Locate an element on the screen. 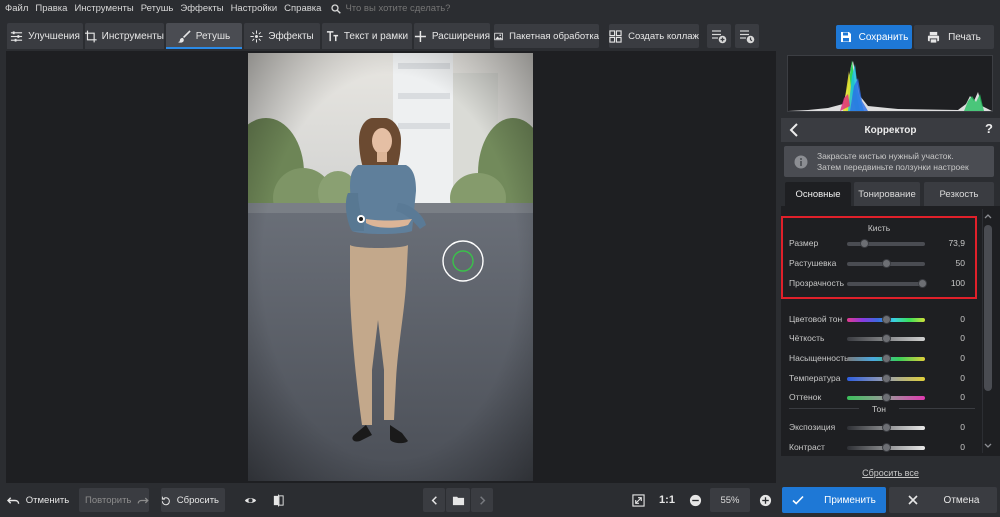 This screenshot has height=517, width=1000. menu-file: Файл is located at coordinates (16, 8).